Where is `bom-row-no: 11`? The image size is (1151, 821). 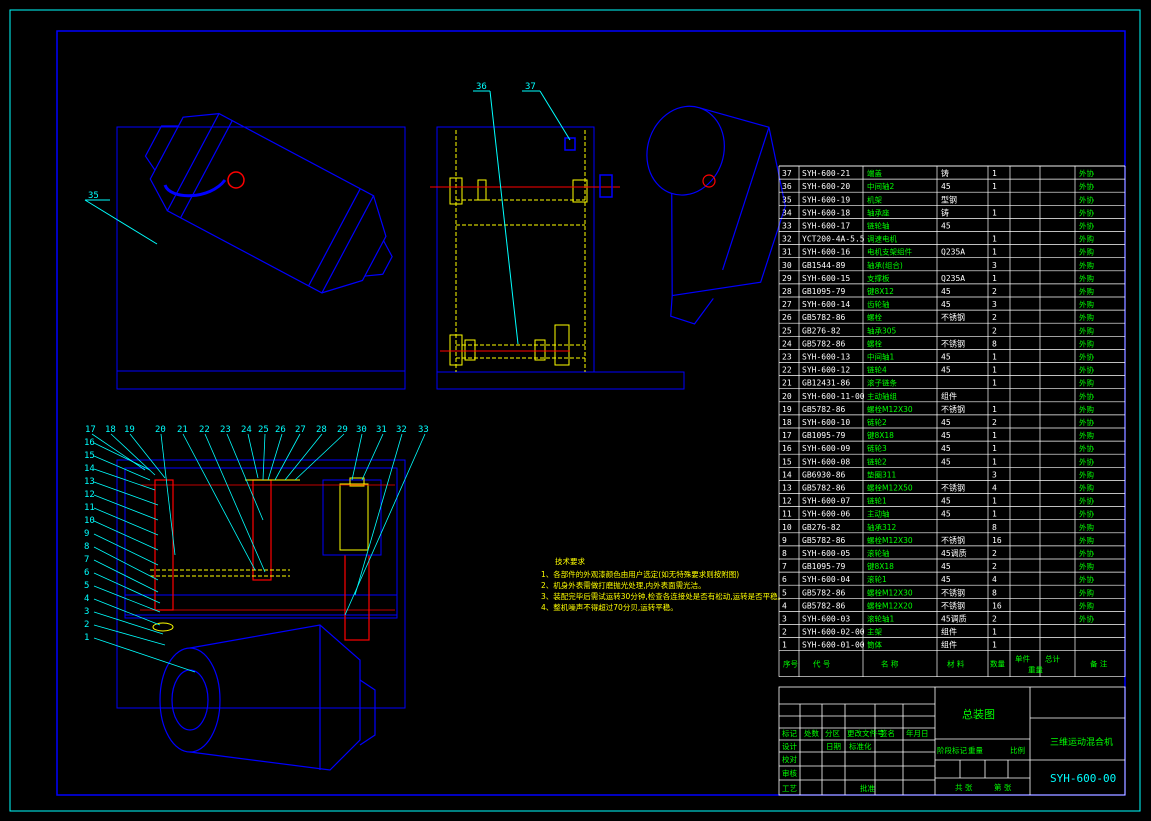
bom-row-no: 11 is located at coordinates (787, 514).